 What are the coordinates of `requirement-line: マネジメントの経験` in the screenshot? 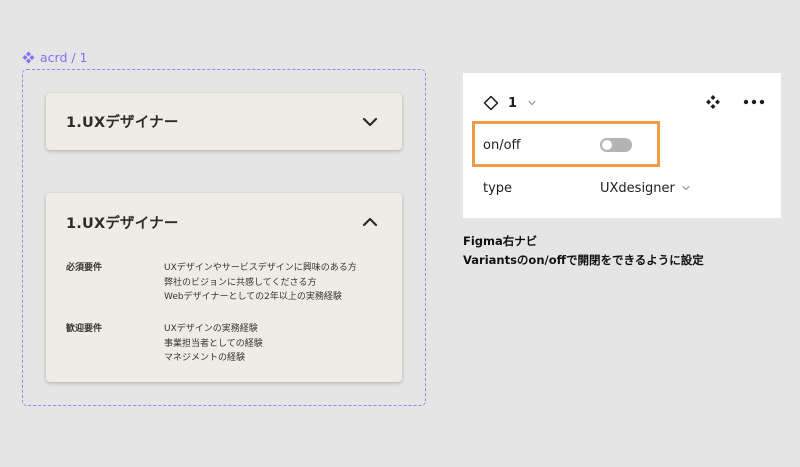 It's located at (205, 358).